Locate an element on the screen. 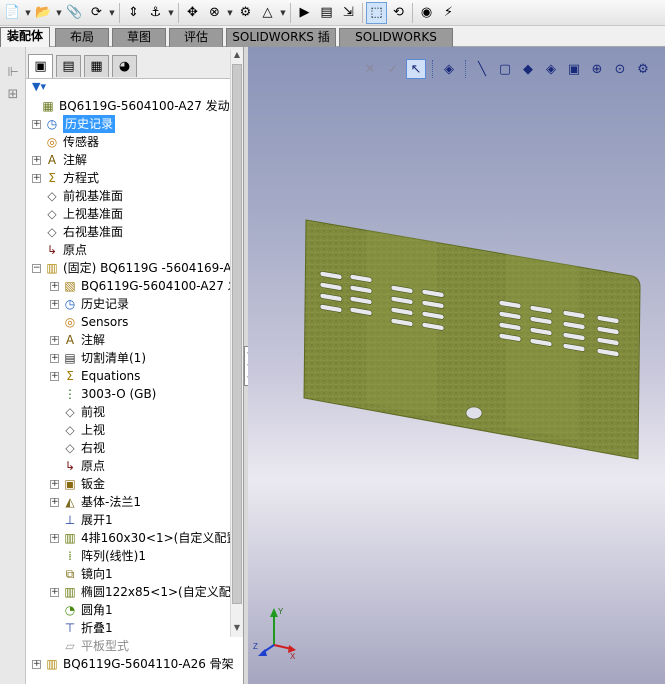 This screenshot has width=665, height=684. tree-item: ⧉ 镜向1 is located at coordinates (128, 574).